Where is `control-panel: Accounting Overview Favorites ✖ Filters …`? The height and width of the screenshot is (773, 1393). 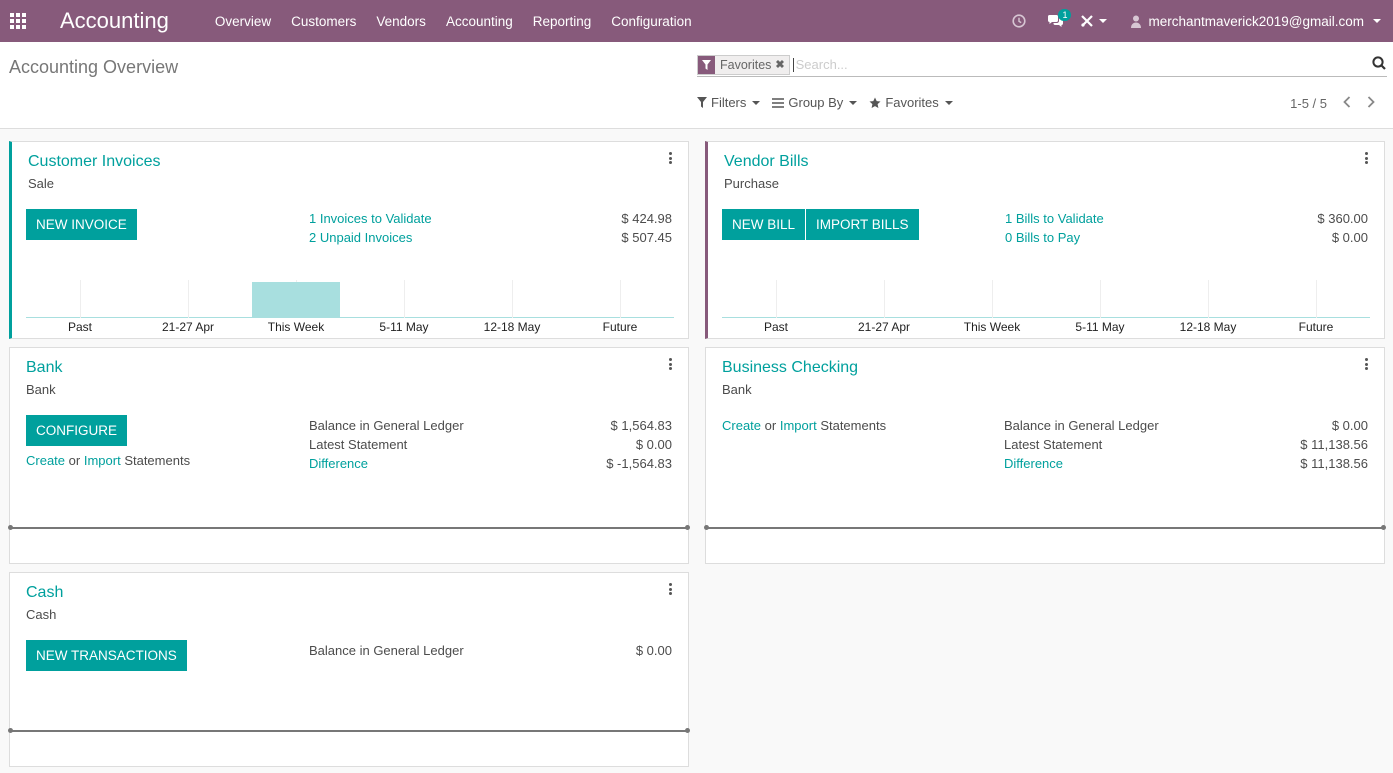 control-panel: Accounting Overview Favorites ✖ Filters … is located at coordinates (696, 85).